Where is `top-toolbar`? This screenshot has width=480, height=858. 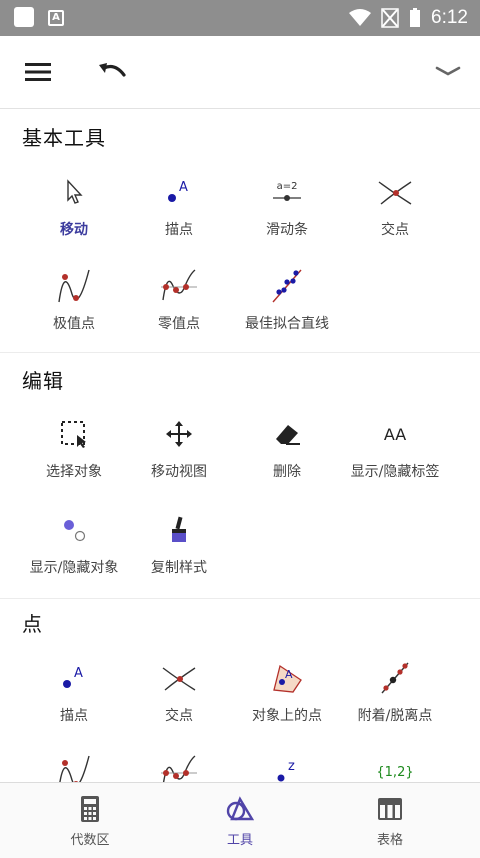
top-toolbar is located at coordinates (240, 72).